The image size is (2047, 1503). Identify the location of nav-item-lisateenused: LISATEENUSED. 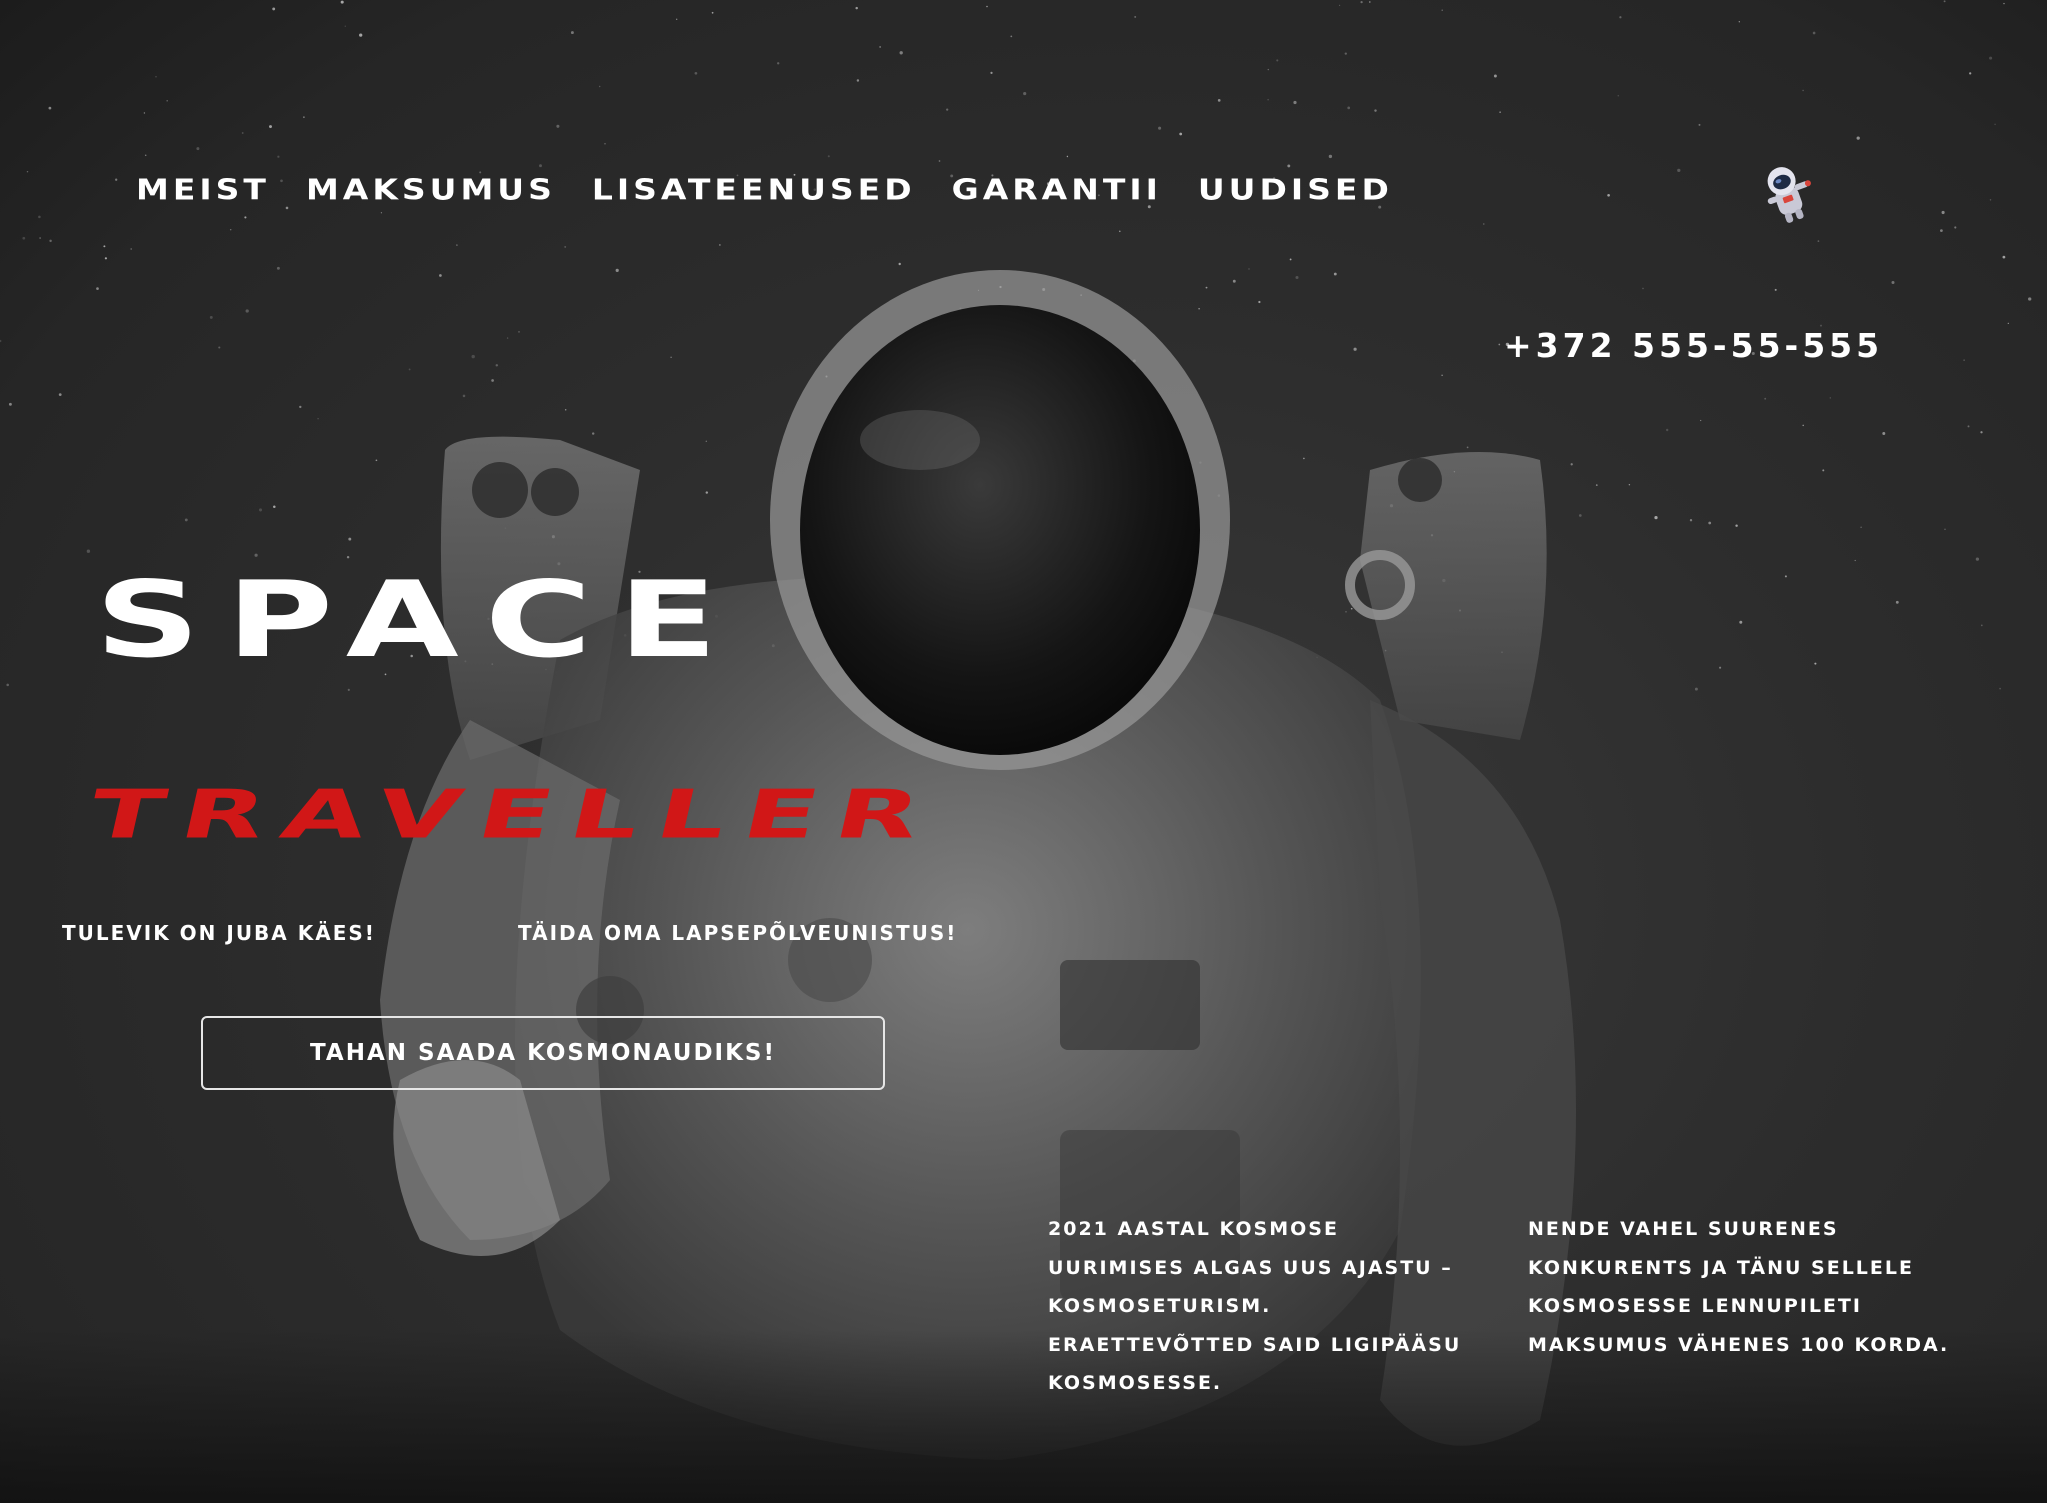
(754, 189).